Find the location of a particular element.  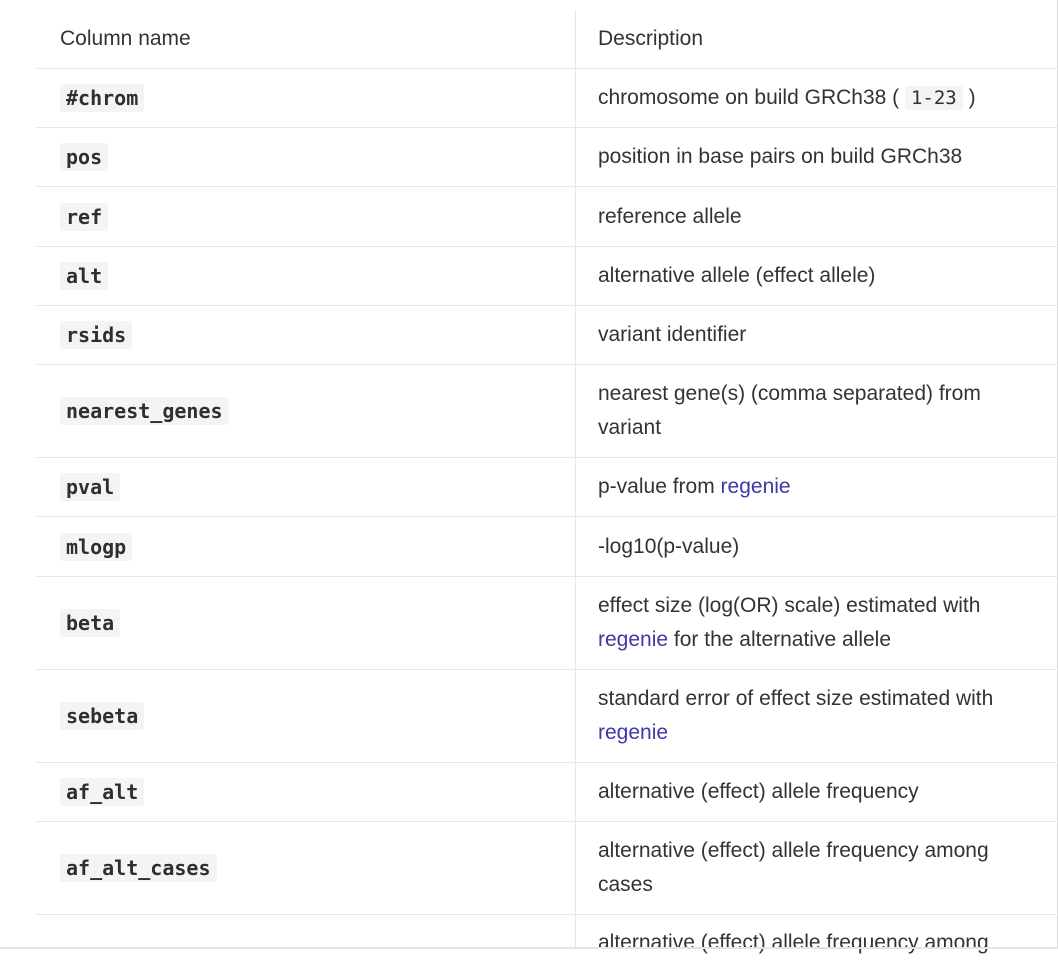

chromosome-range-code: 1-23 is located at coordinates (933, 98).